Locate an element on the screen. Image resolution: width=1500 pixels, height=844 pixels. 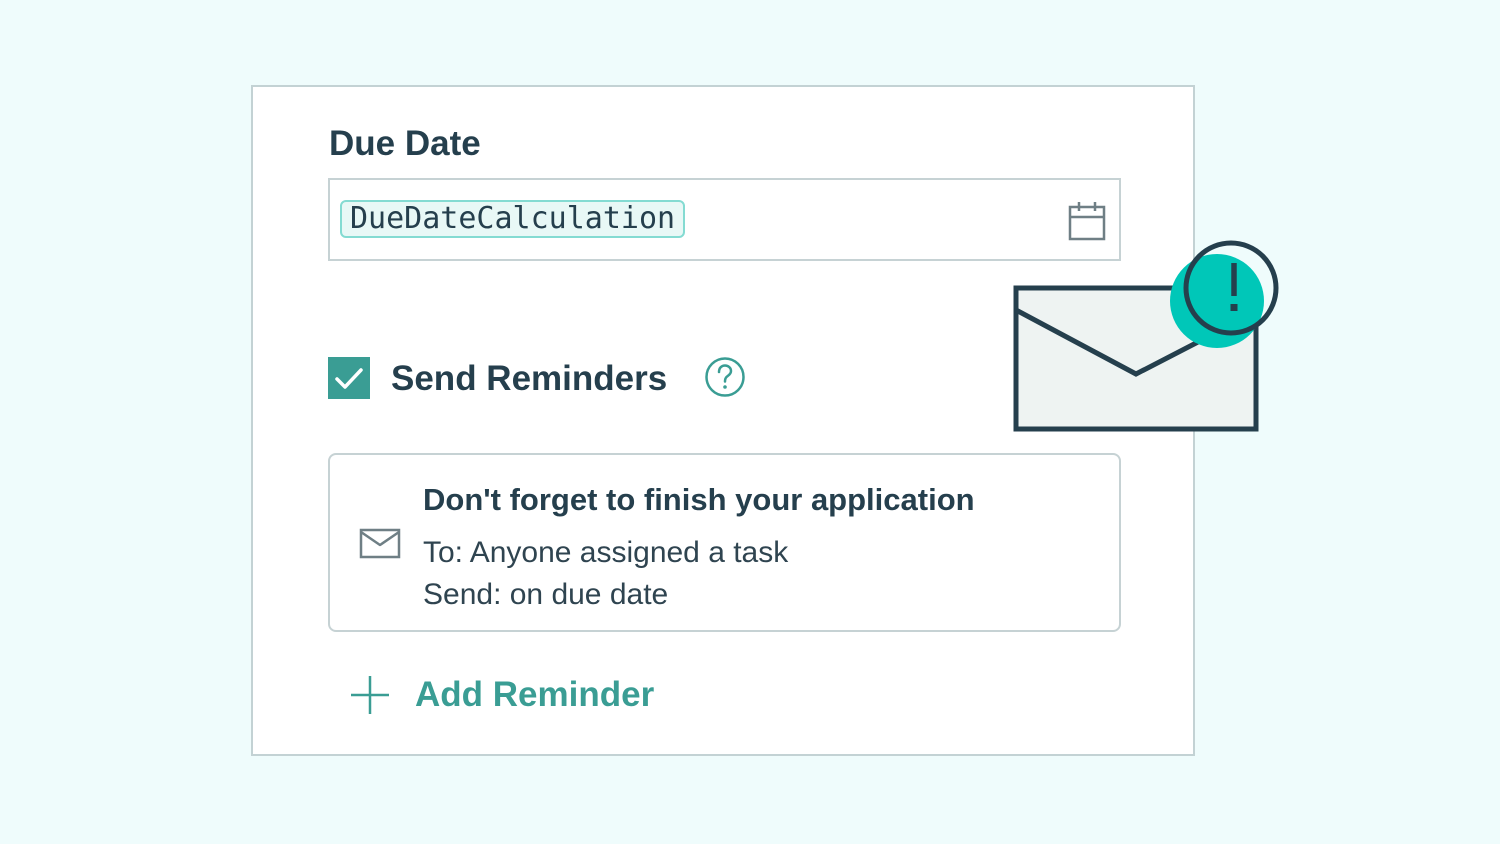
reminder-title: Don't forget to finish your application is located at coordinates (699, 499).